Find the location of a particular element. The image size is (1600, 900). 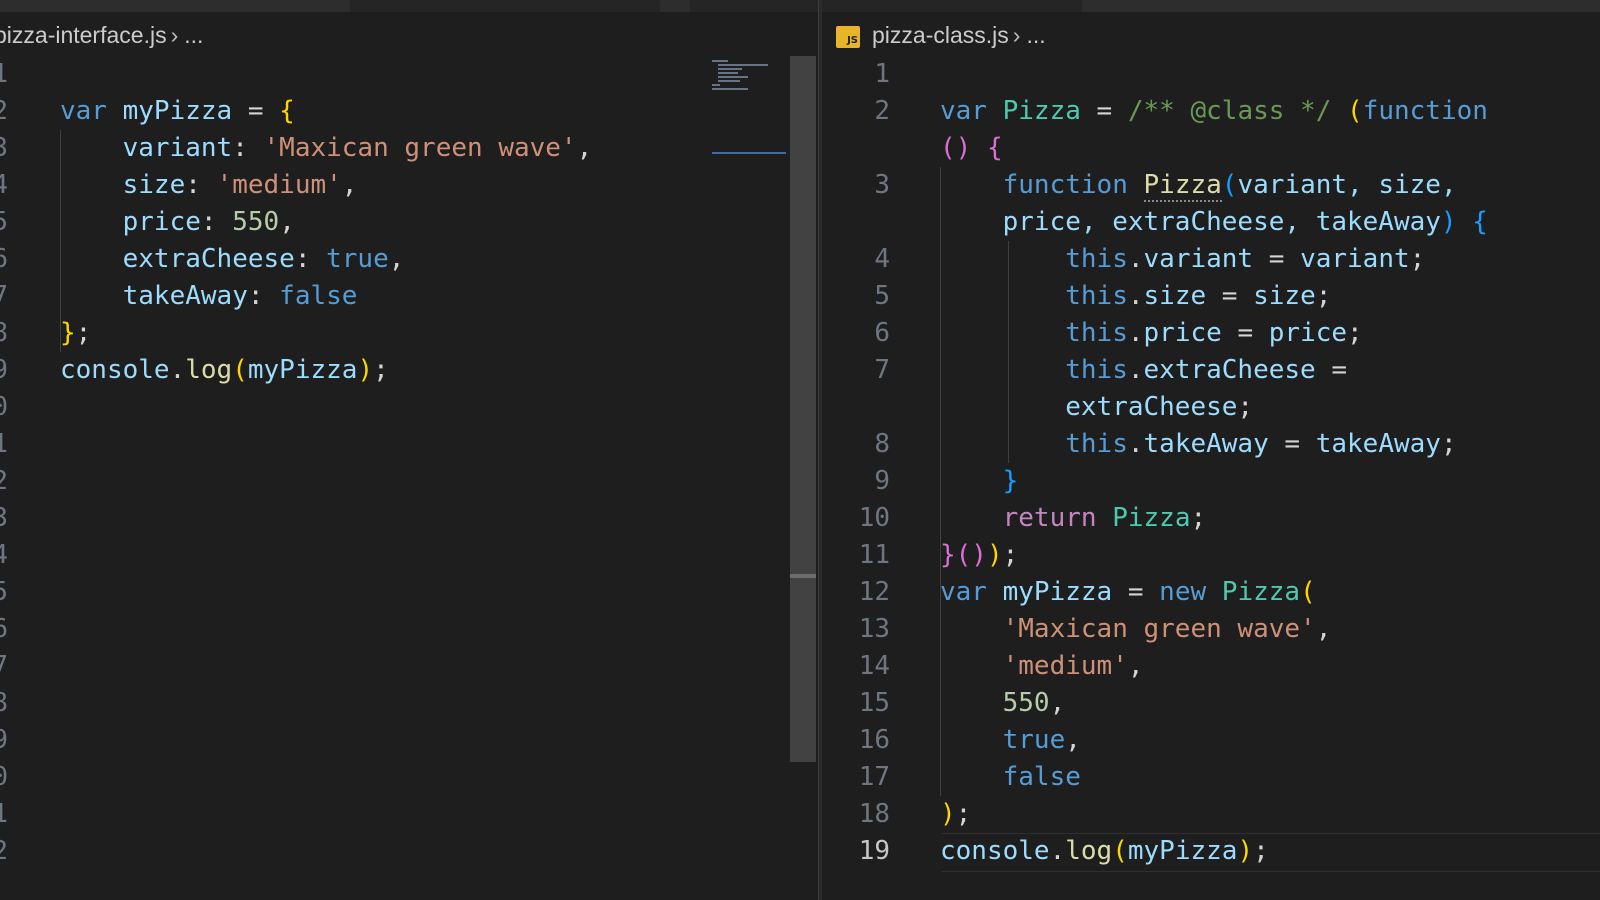

javascript-file-icon: JS is located at coordinates (848, 36).